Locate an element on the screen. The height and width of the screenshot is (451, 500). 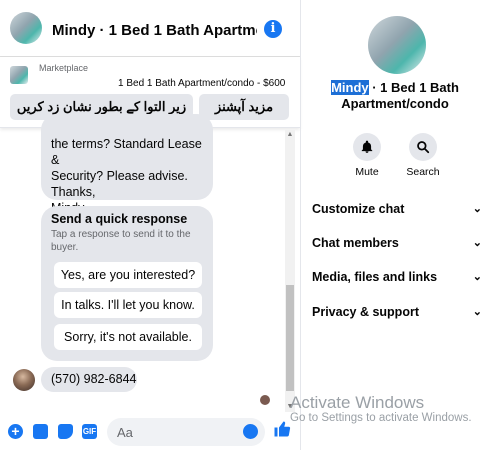
search-icon is located at coordinates (423, 147).